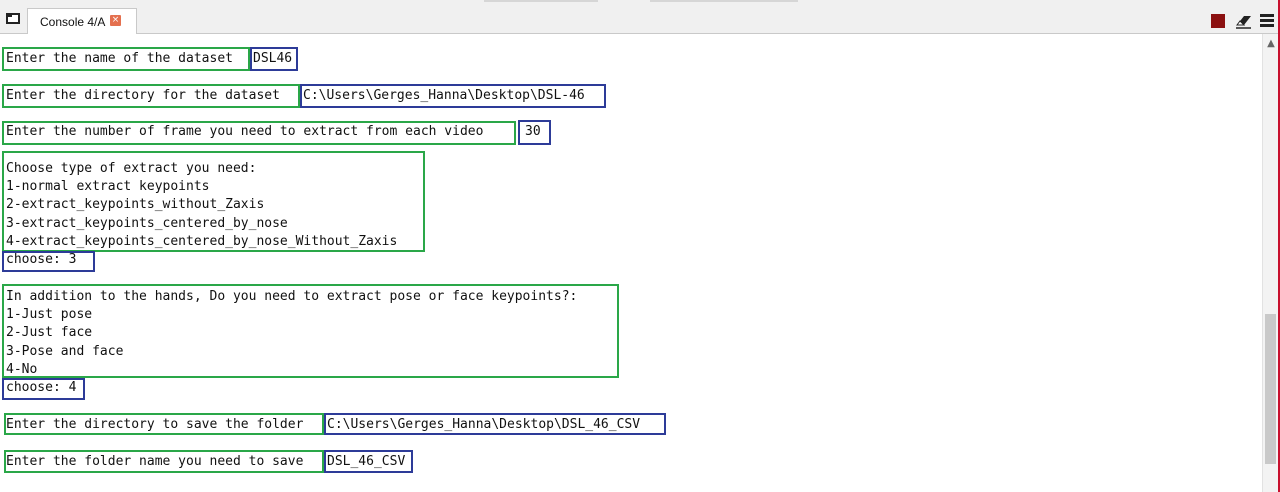 This screenshot has width=1280, height=492. What do you see at coordinates (444, 95) in the screenshot?
I see `answer-text: C:\Users\Gerges_Hanna\Desktop\DSL-46` at bounding box center [444, 95].